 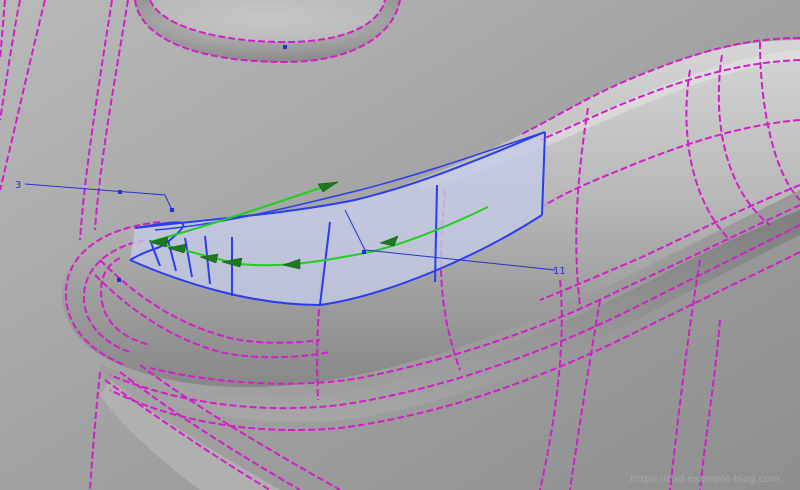 I want to click on watermark-text: https://cad.example-blog.com, so click(x=705, y=479).